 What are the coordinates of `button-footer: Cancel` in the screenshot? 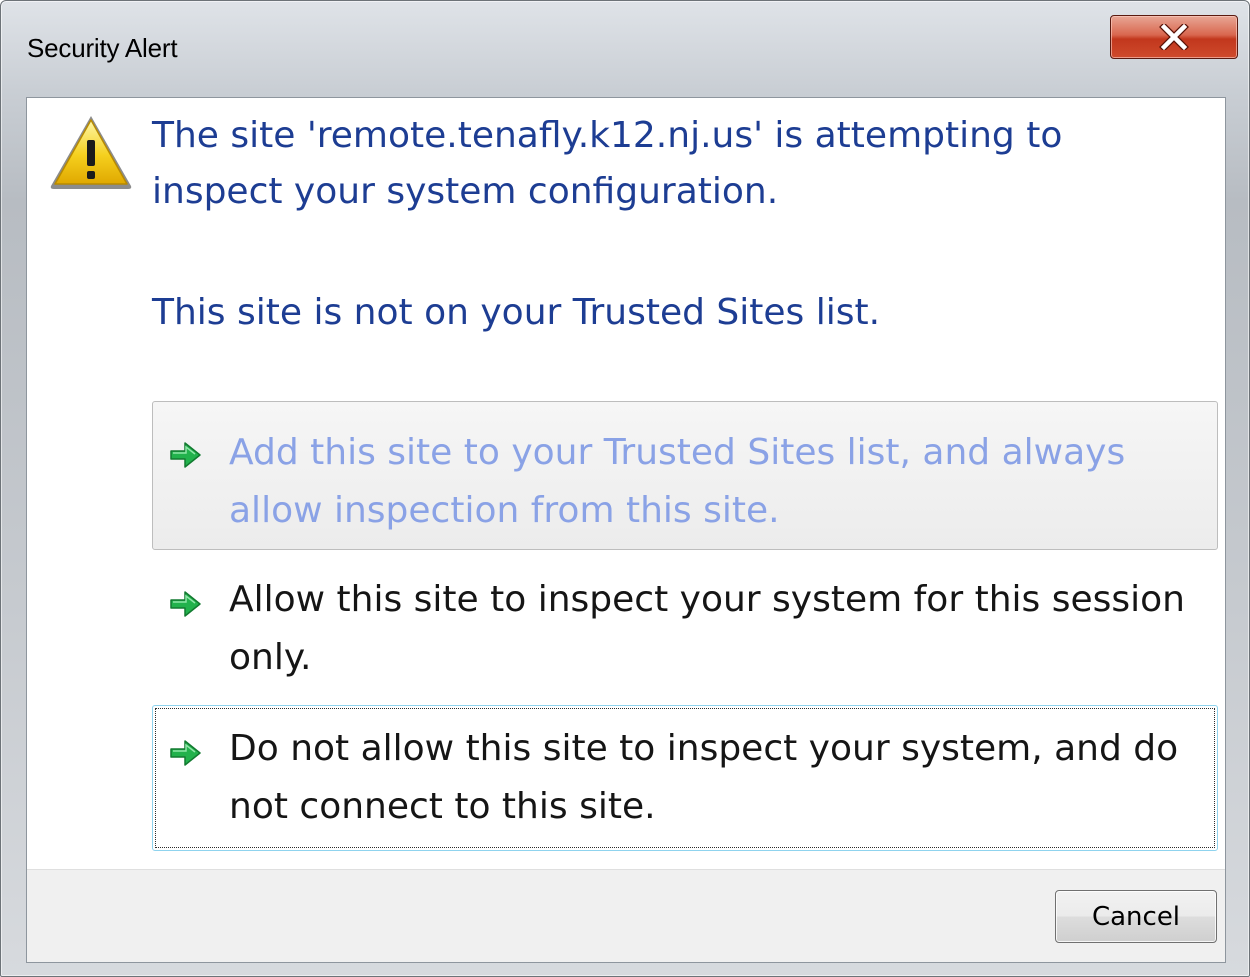 It's located at (626, 915).